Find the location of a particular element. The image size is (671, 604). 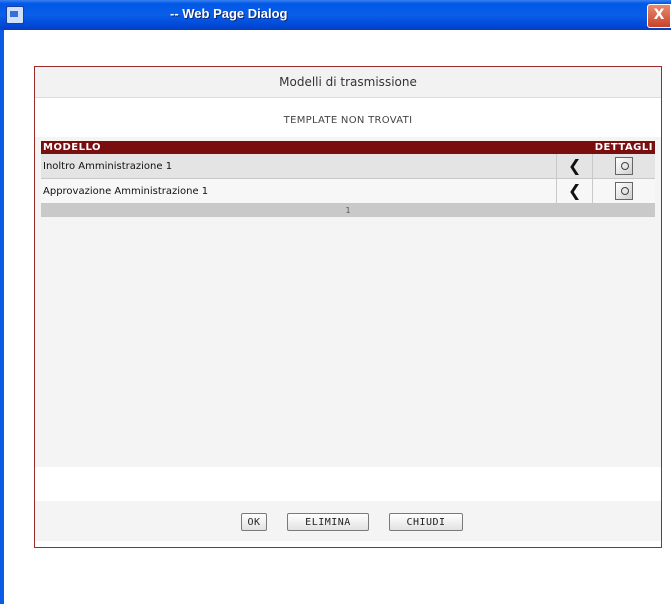

column-header-action is located at coordinates (574, 147).